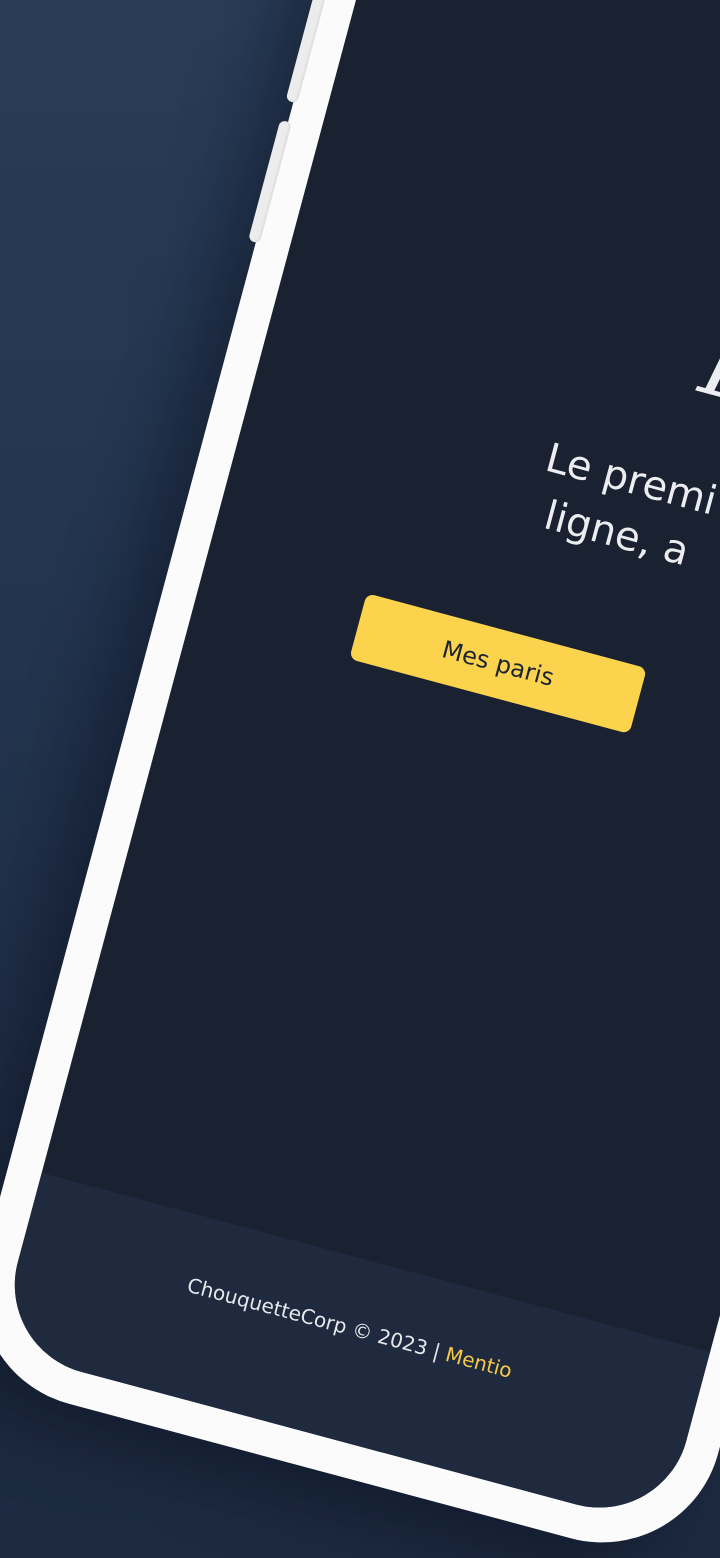  I want to click on footer-text: ChouquetteCorp © 2023 | Mentio, so click(350, 1328).